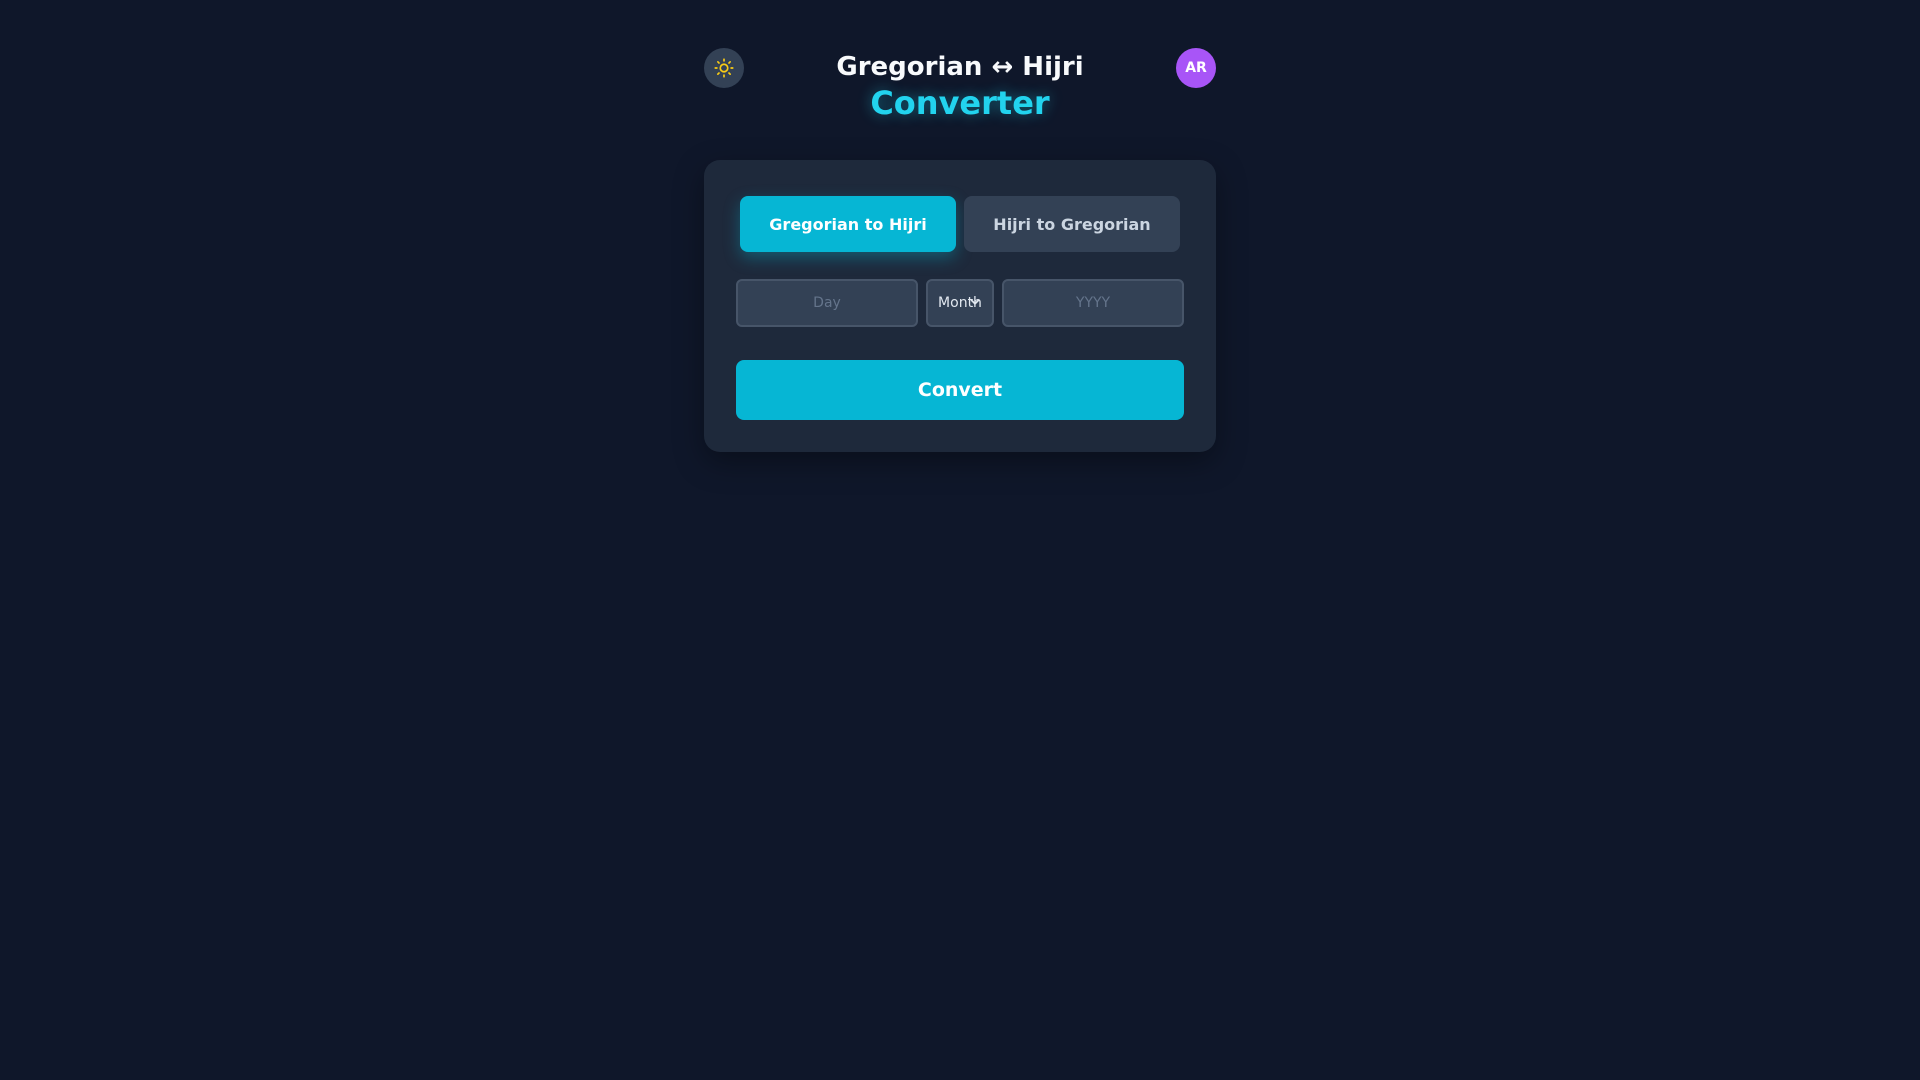 This screenshot has height=1080, width=1920. I want to click on conversion-mode-tabs: Gregorian to Hijri Hijri to Gregorian, so click(960, 224).